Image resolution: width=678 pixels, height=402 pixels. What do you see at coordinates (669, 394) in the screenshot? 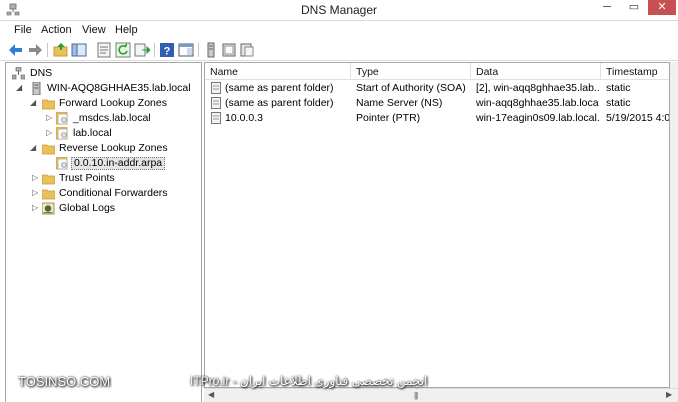
I see `scroll-right-icon: ▶` at bounding box center [669, 394].